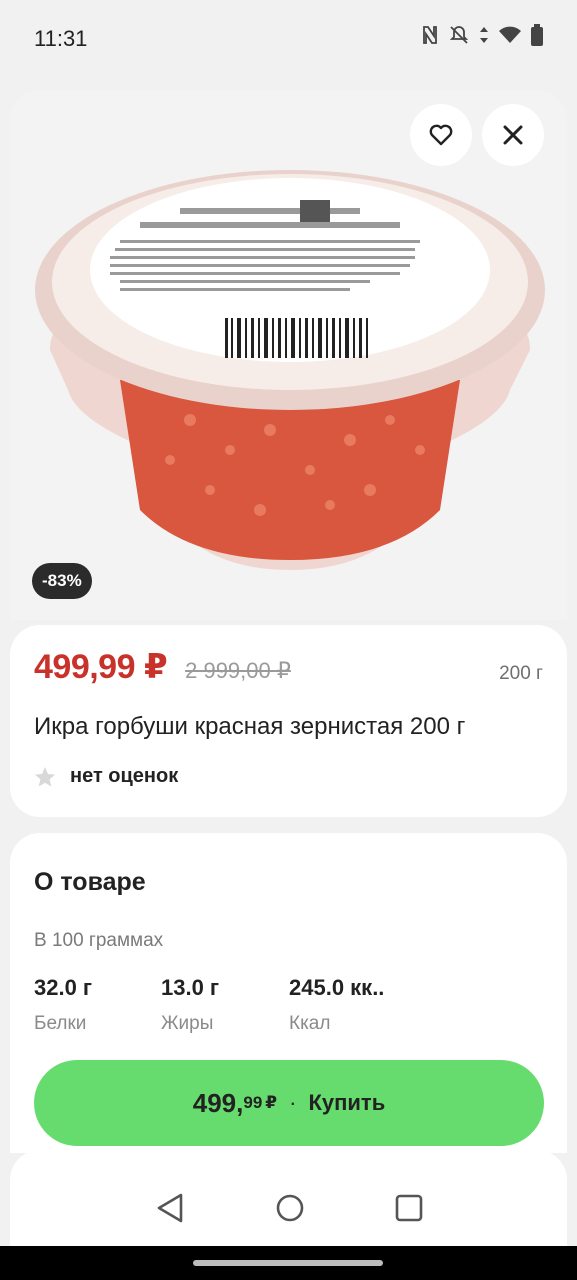 The height and width of the screenshot is (1280, 577). Describe the element at coordinates (124, 776) in the screenshot. I see `rating-text: нет оценок` at that location.